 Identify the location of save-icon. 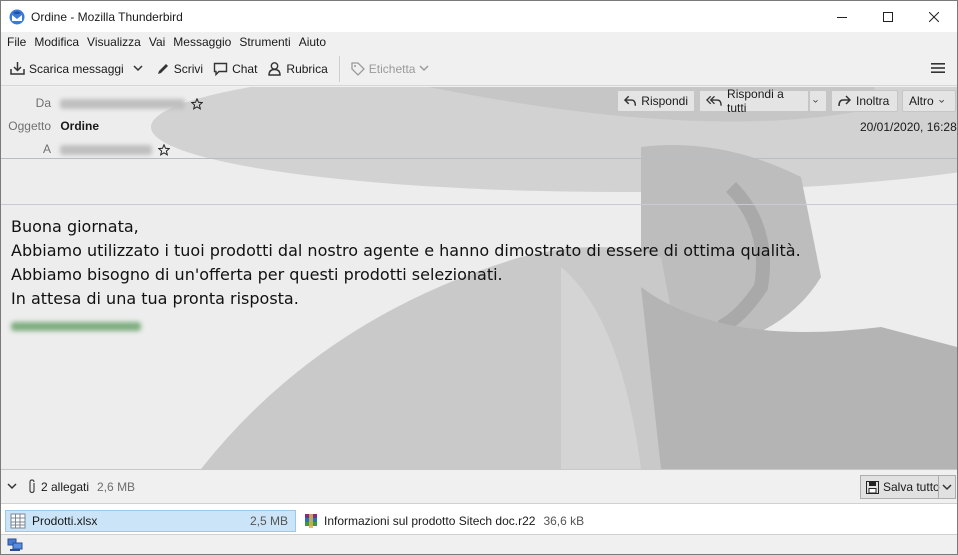
(872, 487).